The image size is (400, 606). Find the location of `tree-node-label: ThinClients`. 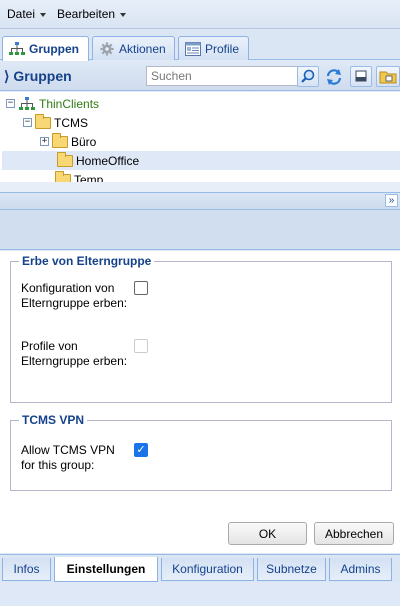

tree-node-label: ThinClients is located at coordinates (69, 103).